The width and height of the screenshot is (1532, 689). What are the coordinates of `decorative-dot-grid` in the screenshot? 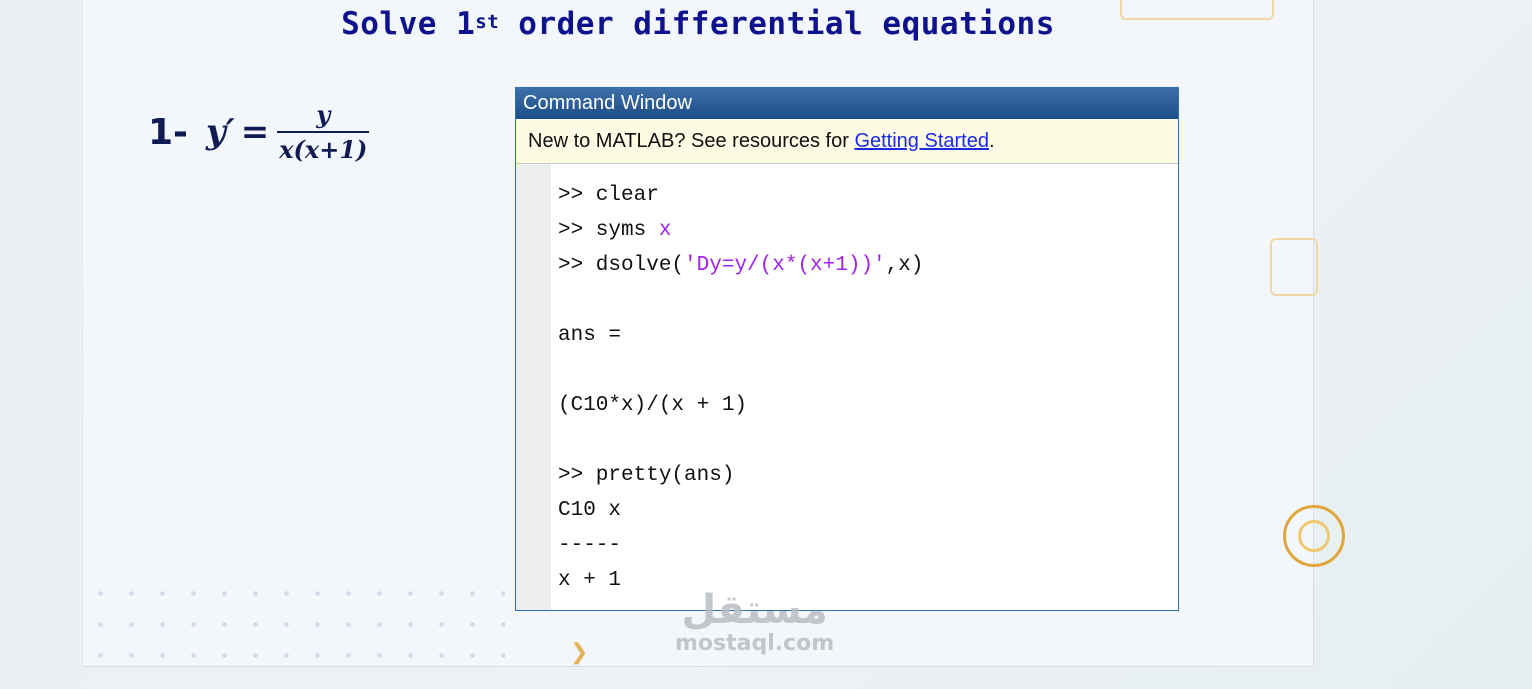 It's located at (295, 628).